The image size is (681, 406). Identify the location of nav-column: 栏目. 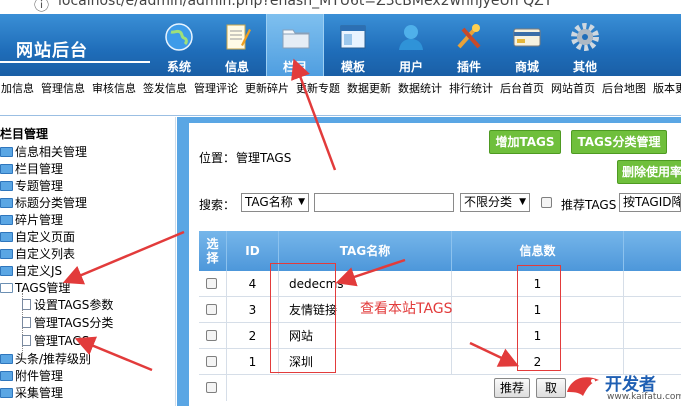
(295, 45).